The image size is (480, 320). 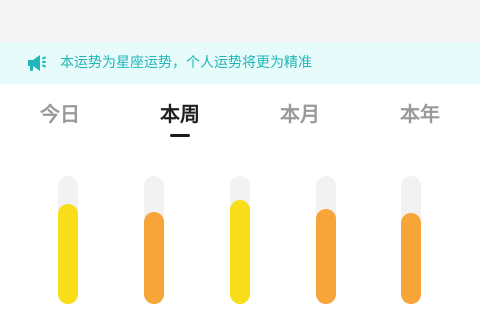 What do you see at coordinates (180, 135) in the screenshot?
I see `active-tab-indicator` at bounding box center [180, 135].